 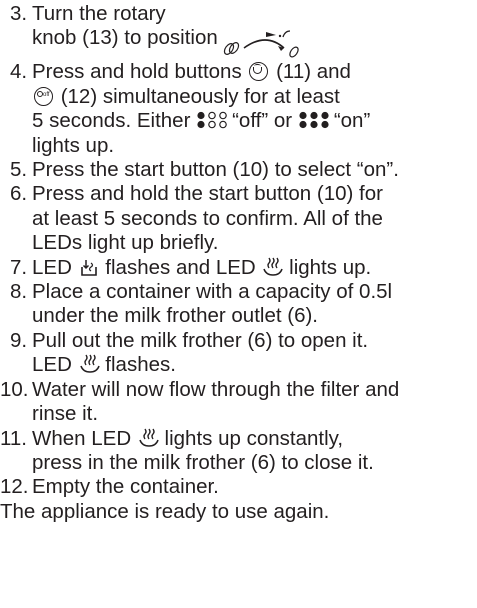 I want to click on step-number: 3., so click(x=19, y=13).